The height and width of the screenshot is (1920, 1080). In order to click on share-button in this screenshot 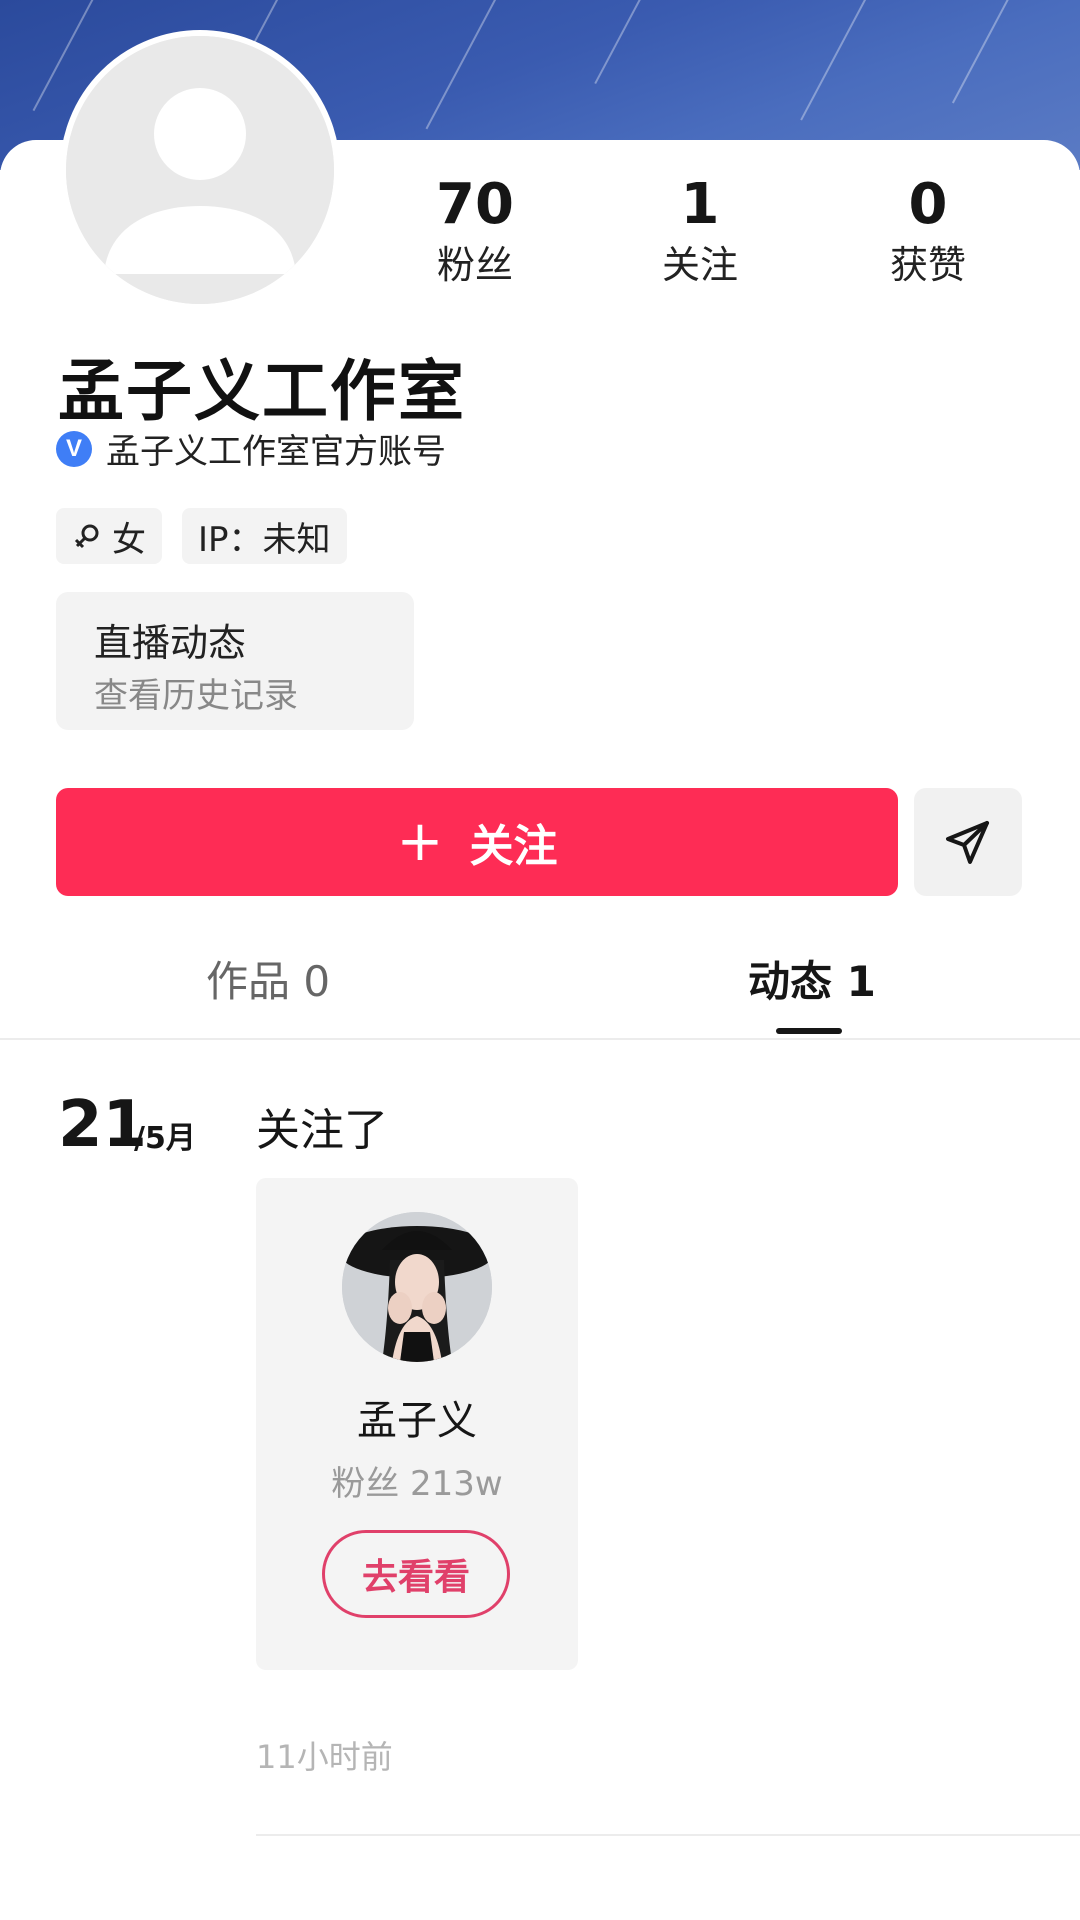, I will do `click(968, 842)`.